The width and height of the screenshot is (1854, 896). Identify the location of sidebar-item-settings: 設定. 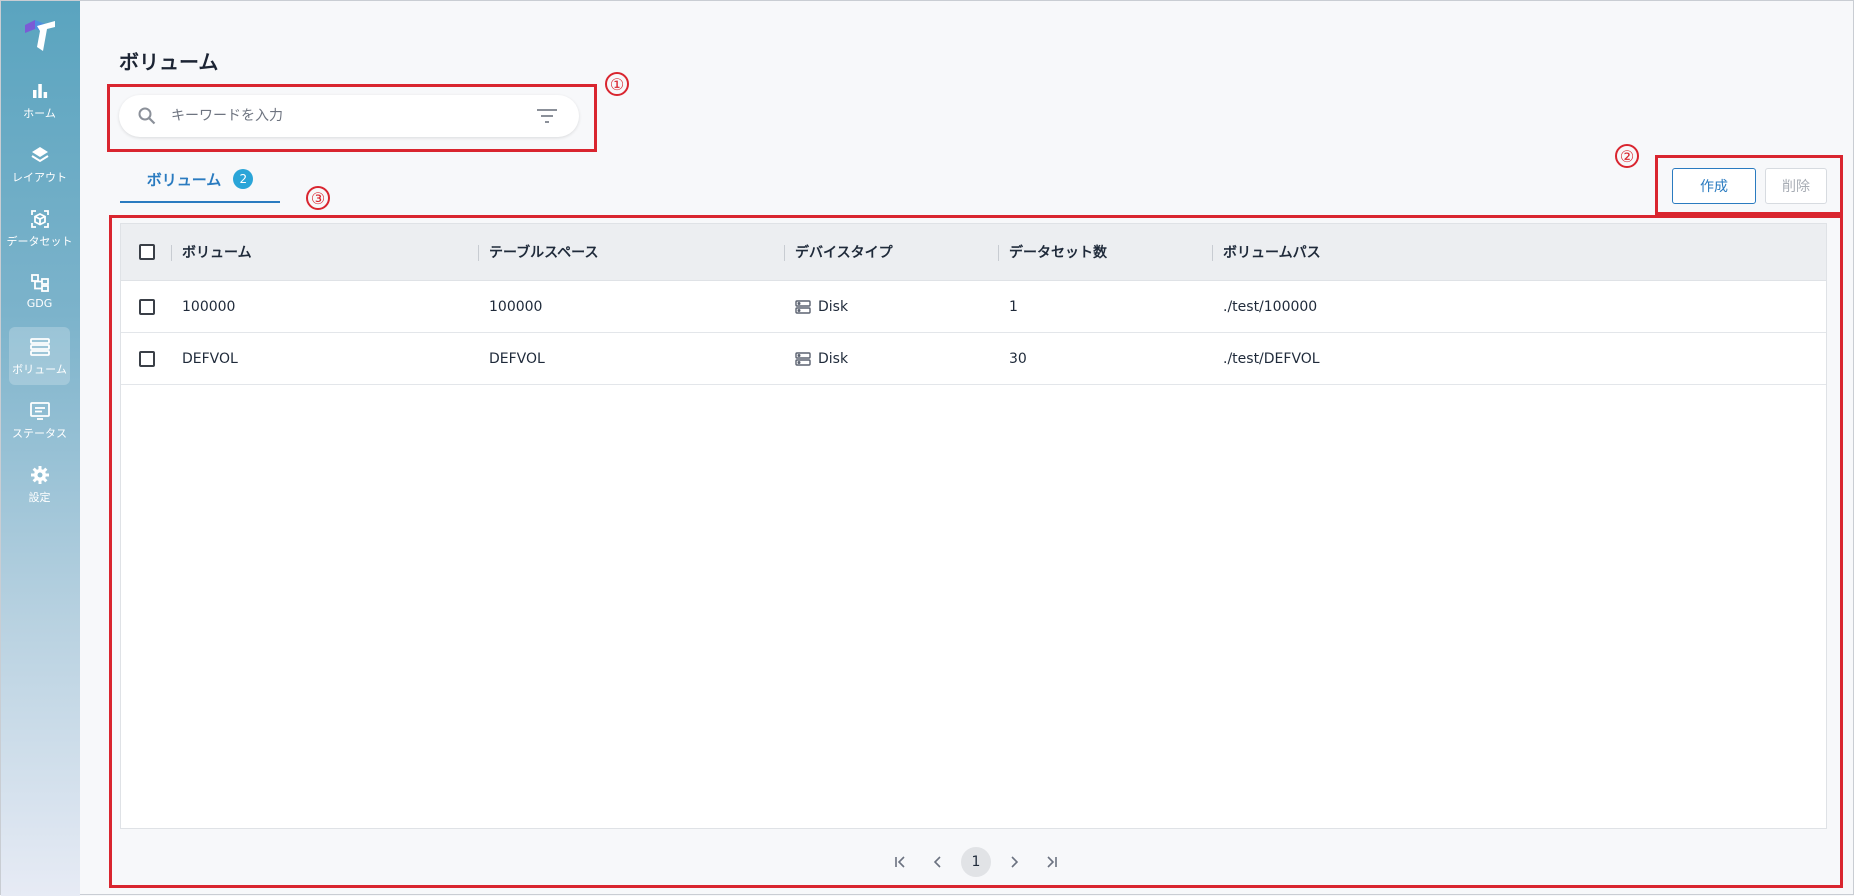
(39, 484).